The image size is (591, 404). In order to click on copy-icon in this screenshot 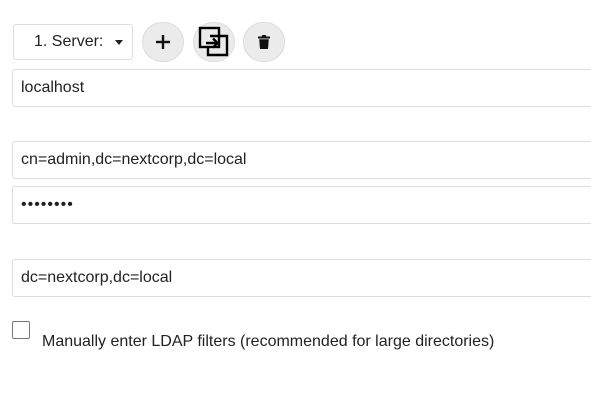, I will do `click(213, 41)`.